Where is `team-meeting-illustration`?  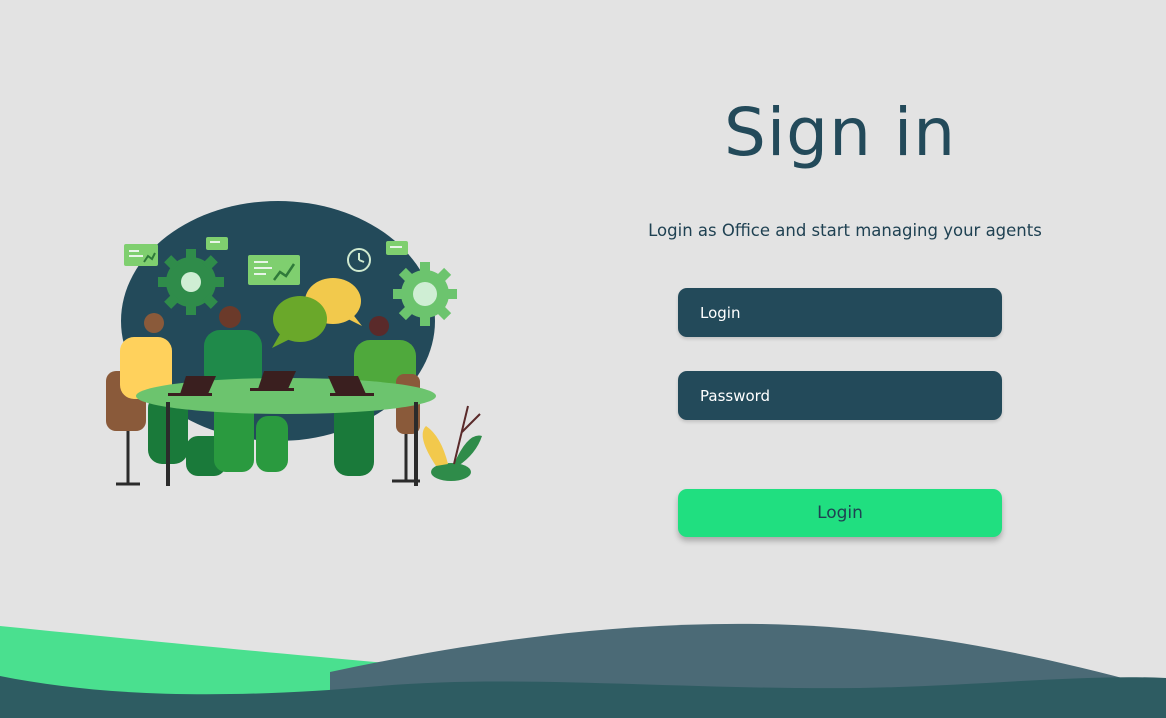
team-meeting-illustration is located at coordinates (294, 343).